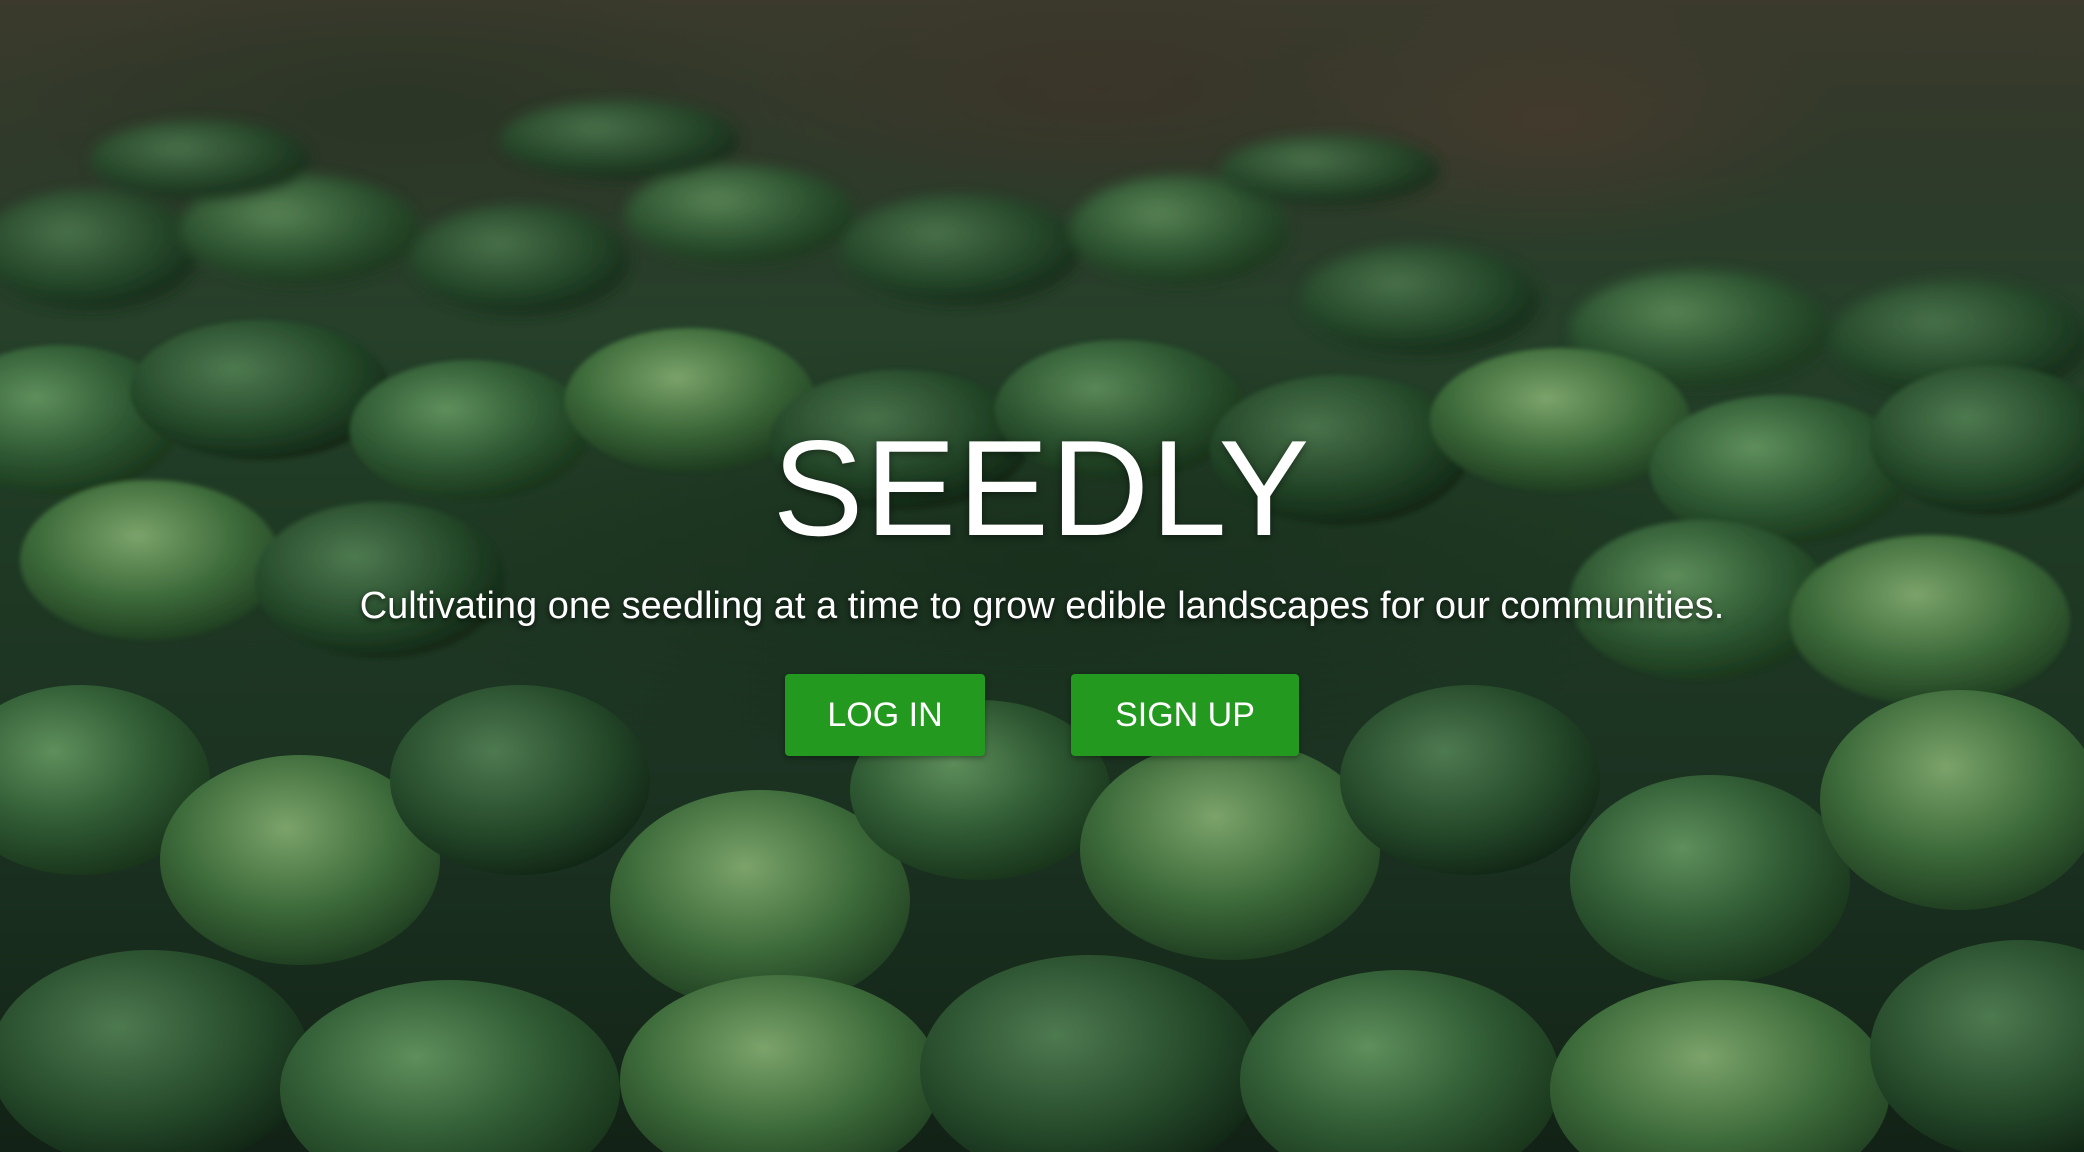  I want to click on auth-actions: LOG IN SIGN UP, so click(1042, 715).